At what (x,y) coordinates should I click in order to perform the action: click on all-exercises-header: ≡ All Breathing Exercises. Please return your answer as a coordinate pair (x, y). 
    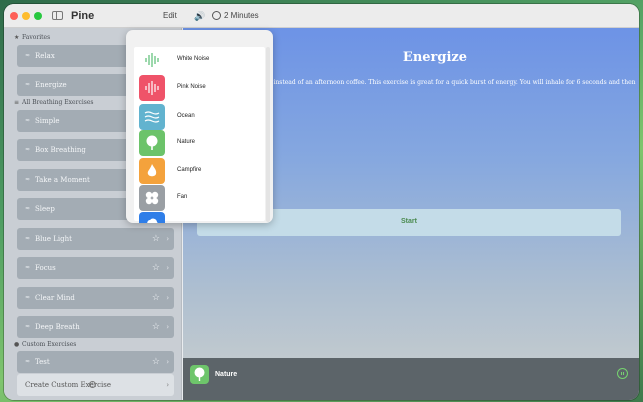
    Looking at the image, I should click on (54, 102).